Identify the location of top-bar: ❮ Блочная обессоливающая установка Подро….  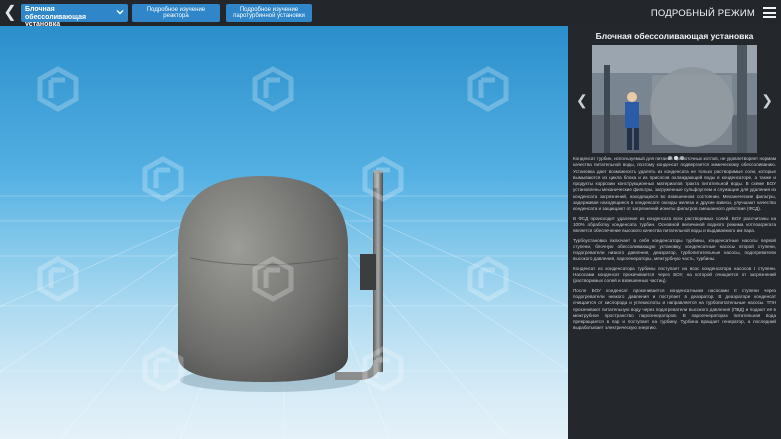
(390, 14).